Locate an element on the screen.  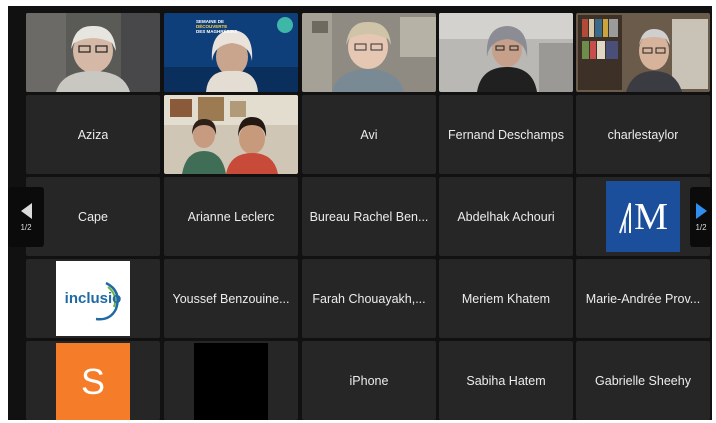
inclusio-logo-avatar: inclusio is located at coordinates (93, 298).